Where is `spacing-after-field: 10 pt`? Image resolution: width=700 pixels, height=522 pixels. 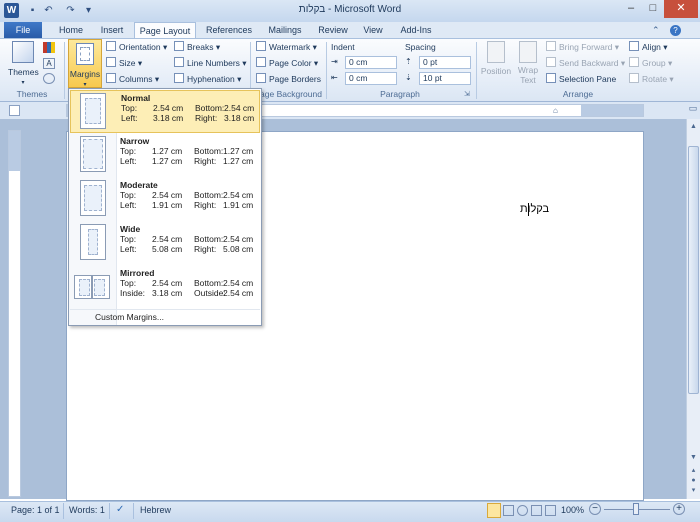
spacing-after-field: 10 pt is located at coordinates (445, 78).